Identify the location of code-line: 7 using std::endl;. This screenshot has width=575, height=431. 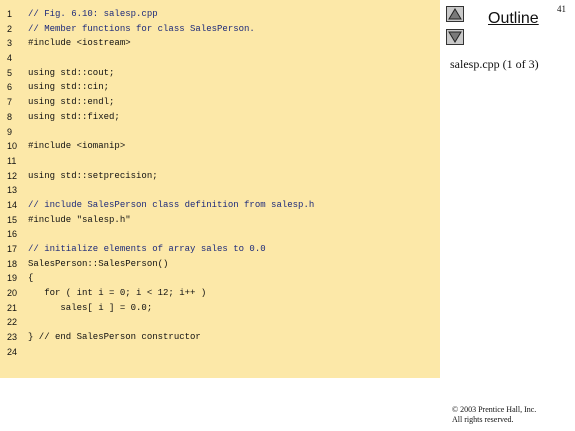
(220, 102).